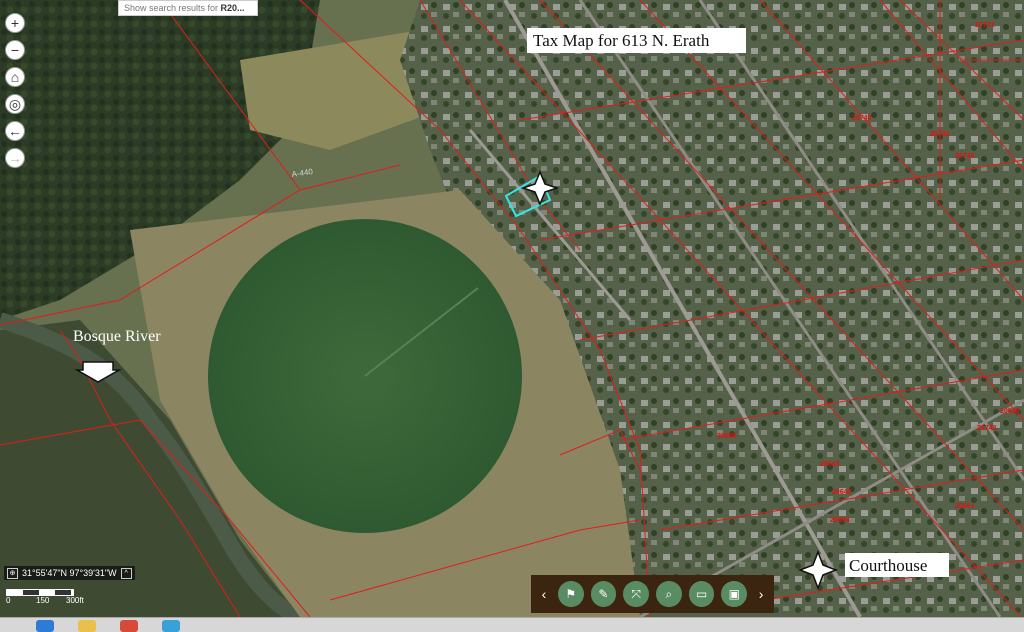  What do you see at coordinates (15, 23) in the screenshot?
I see `zoom-in-button: +` at bounding box center [15, 23].